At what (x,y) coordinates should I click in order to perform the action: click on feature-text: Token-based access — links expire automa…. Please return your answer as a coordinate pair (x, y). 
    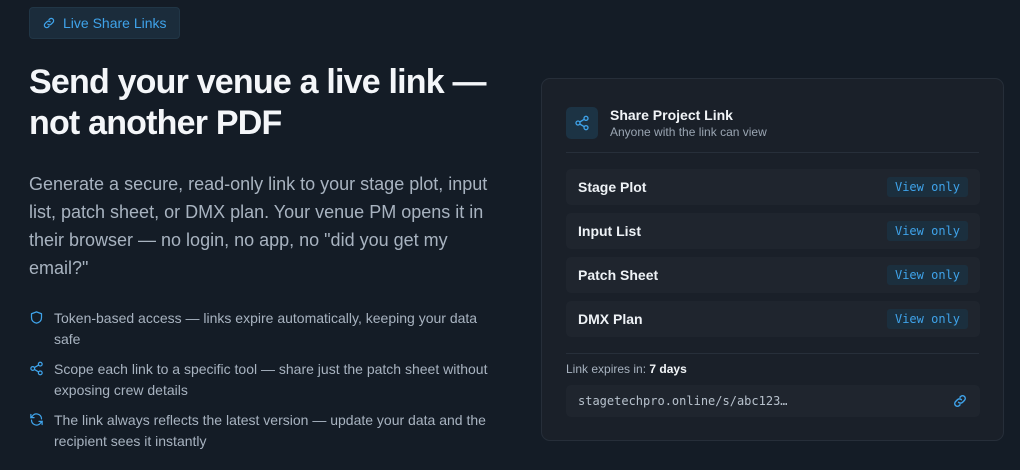
    Looking at the image, I should click on (266, 328).